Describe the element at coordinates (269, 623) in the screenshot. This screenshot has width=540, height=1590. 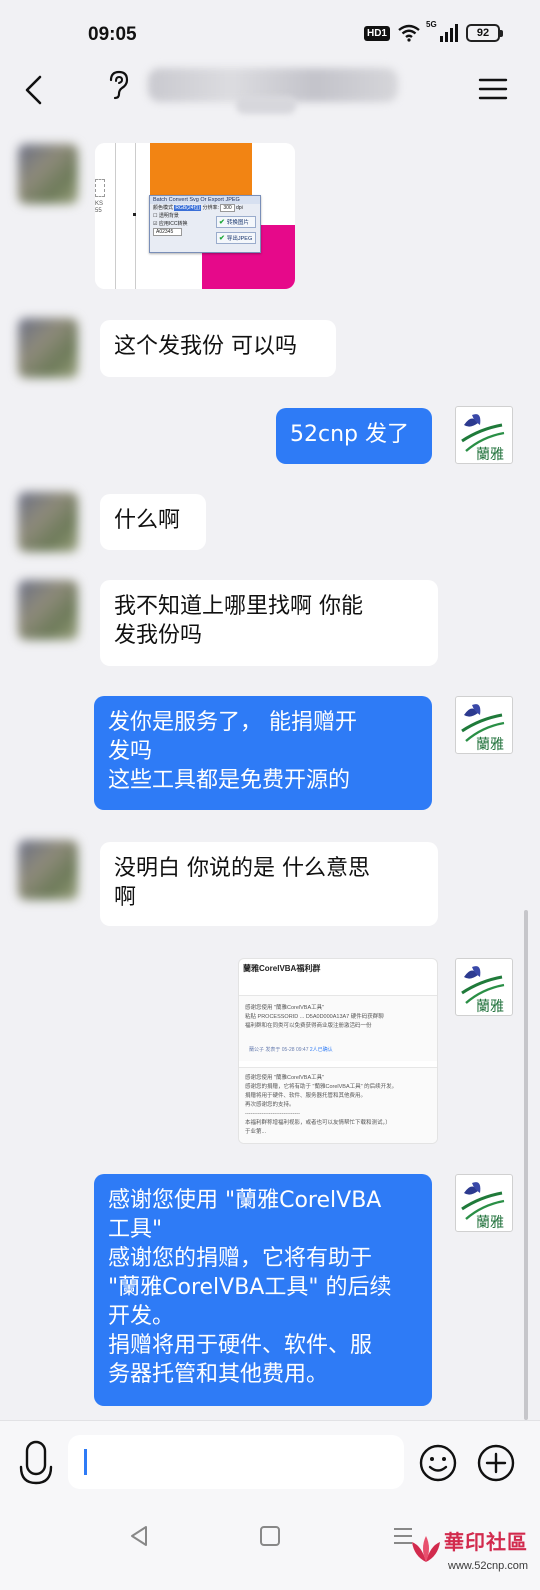
I see `message-bubble-incoming: 我不知道上哪里找啊 你能 发我份吗` at that location.